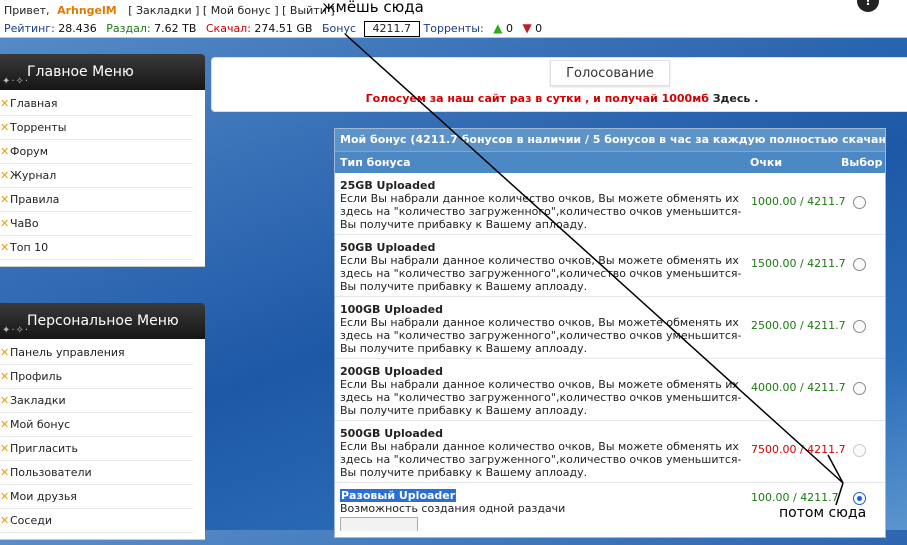  What do you see at coordinates (398, 495) in the screenshot?
I see `bonus-name: Разовый Uploader` at bounding box center [398, 495].